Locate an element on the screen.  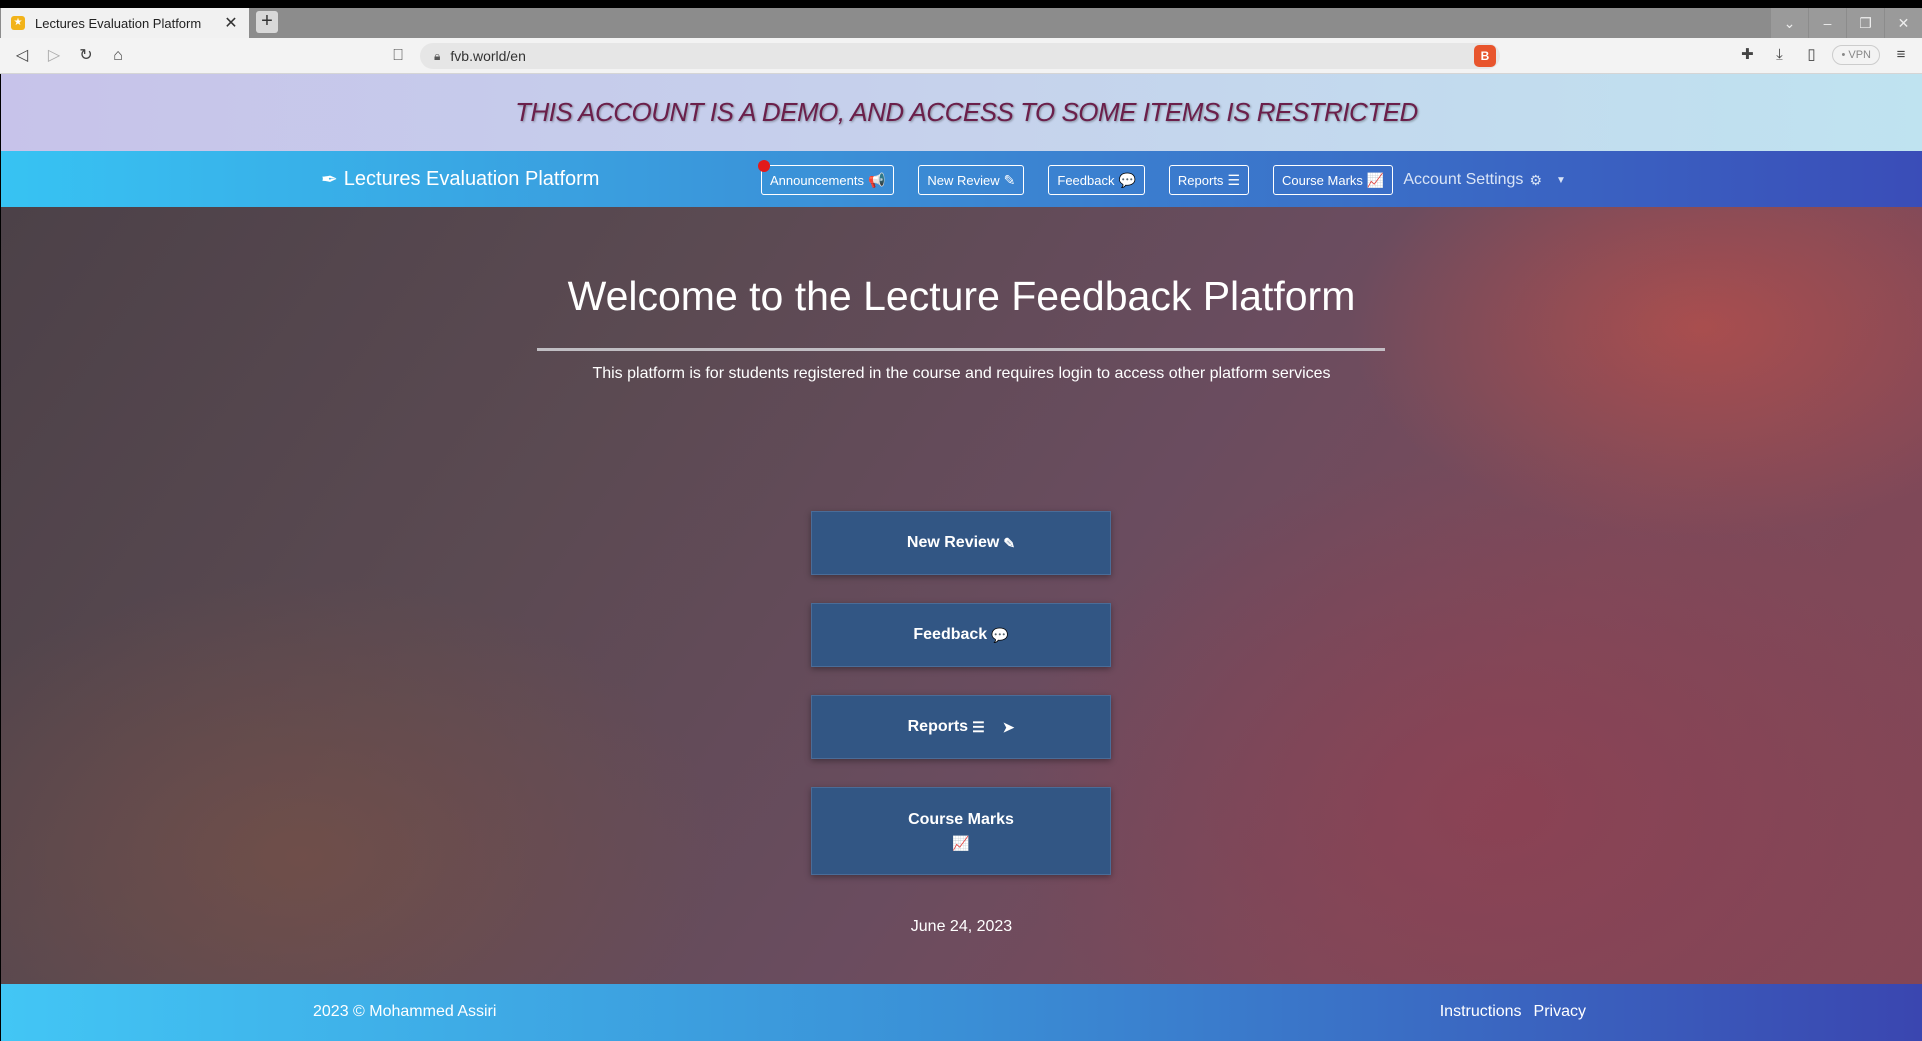
tab-search-icon: ⌄ is located at coordinates (1789, 23).